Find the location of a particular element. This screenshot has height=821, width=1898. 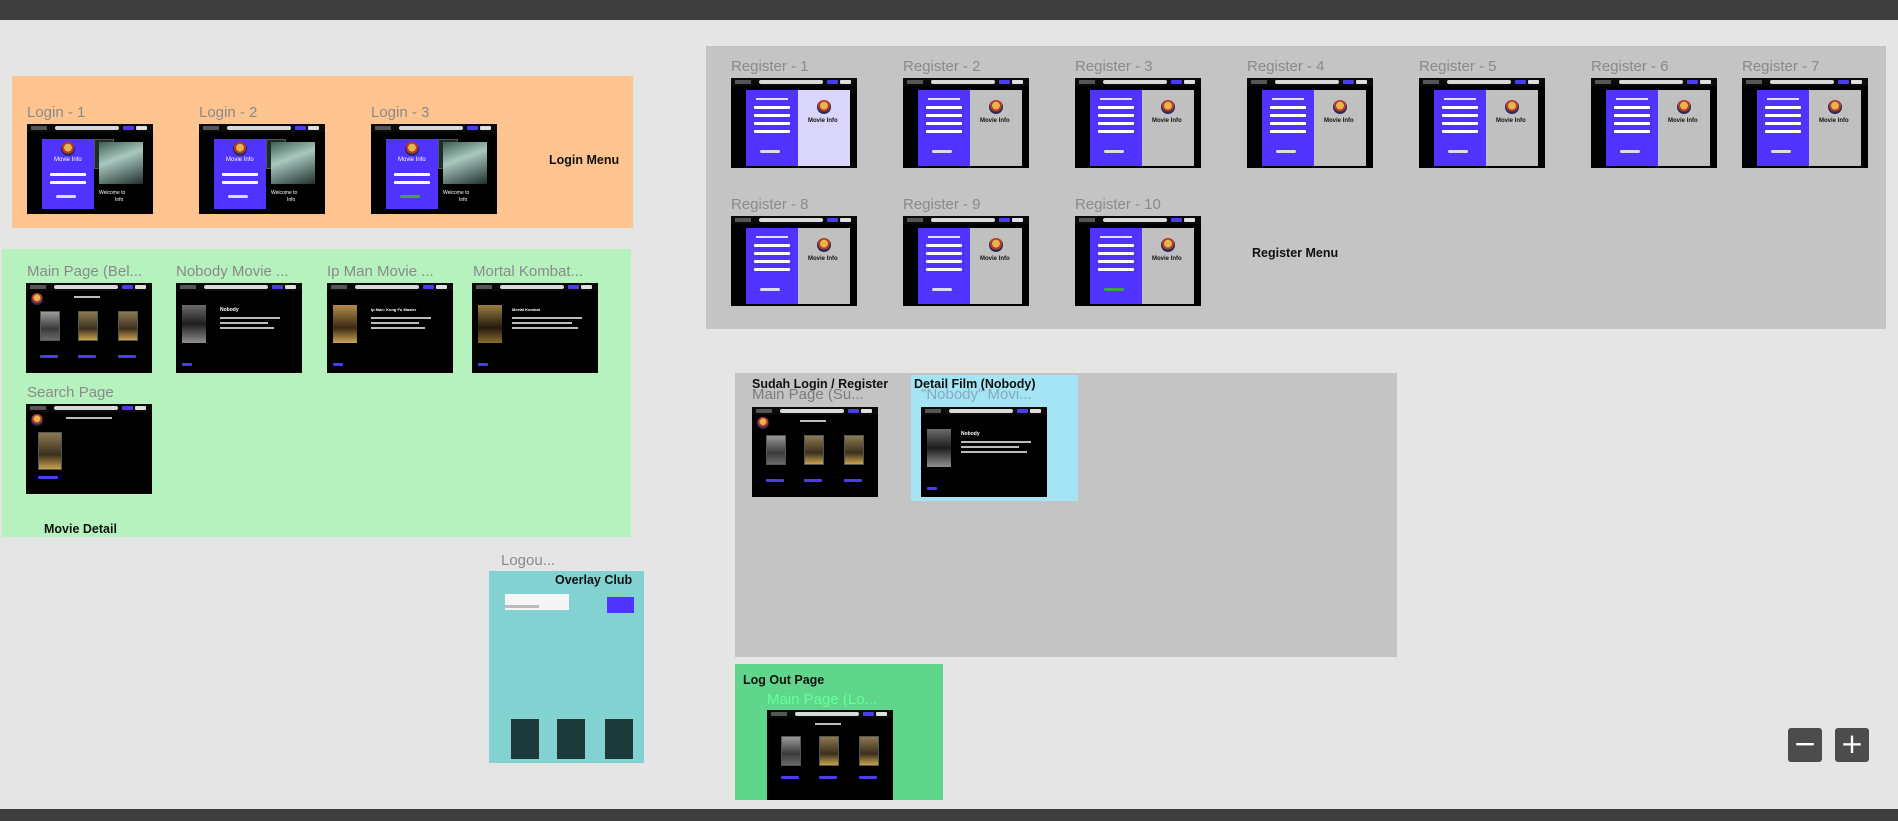

frame-ip-man-movie: Ip Man: Kung Fu Master is located at coordinates (390, 328).